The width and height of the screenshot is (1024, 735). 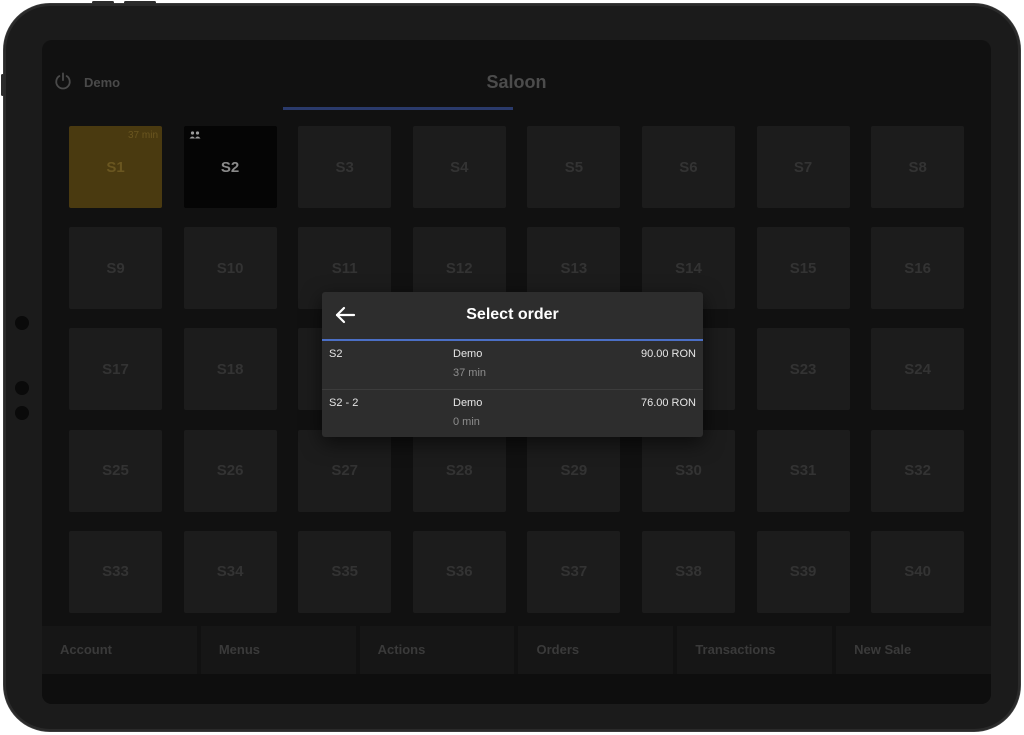 I want to click on table-tile: S28, so click(x=459, y=470).